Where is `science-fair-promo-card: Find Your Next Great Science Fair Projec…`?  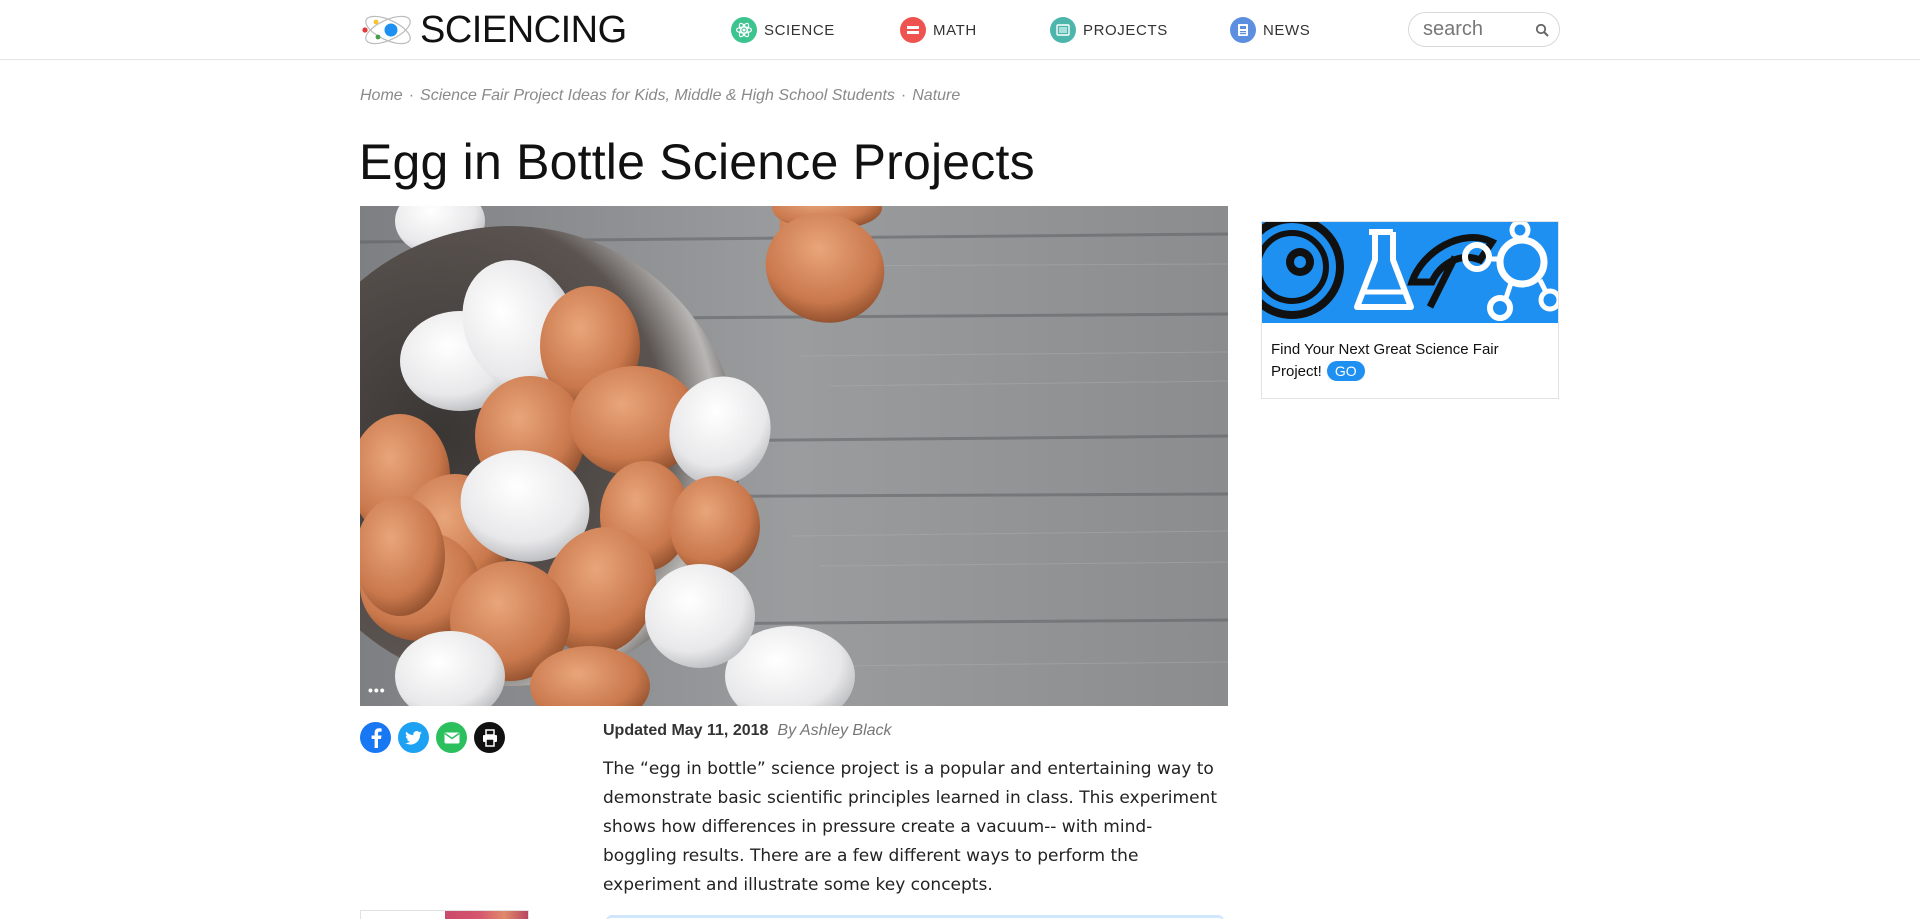
science-fair-promo-card: Find Your Next Great Science Fair Projec… is located at coordinates (1410, 310).